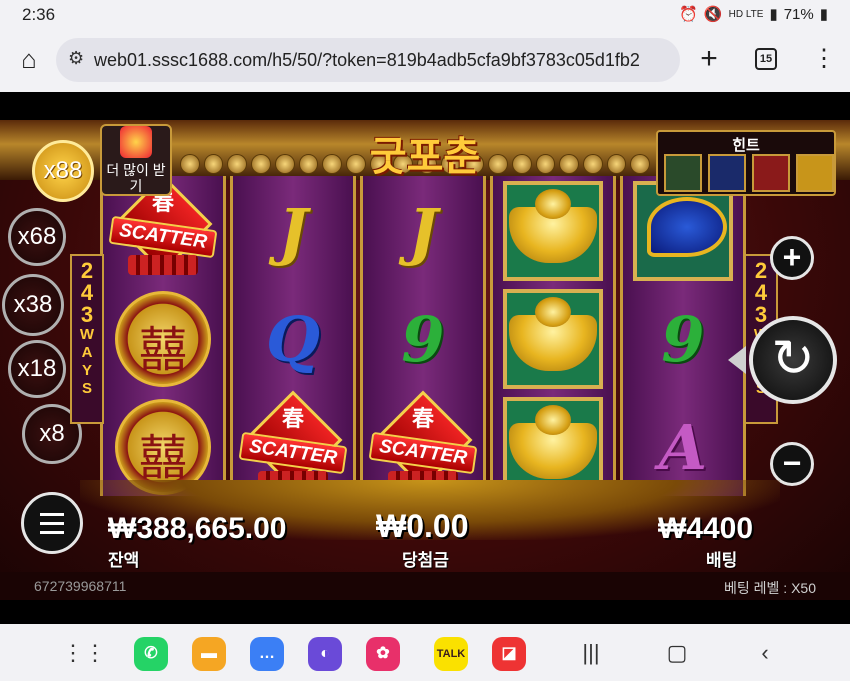 The image size is (850, 681). I want to click on apps-grid-icon: ⋮⋮, so click(84, 653).